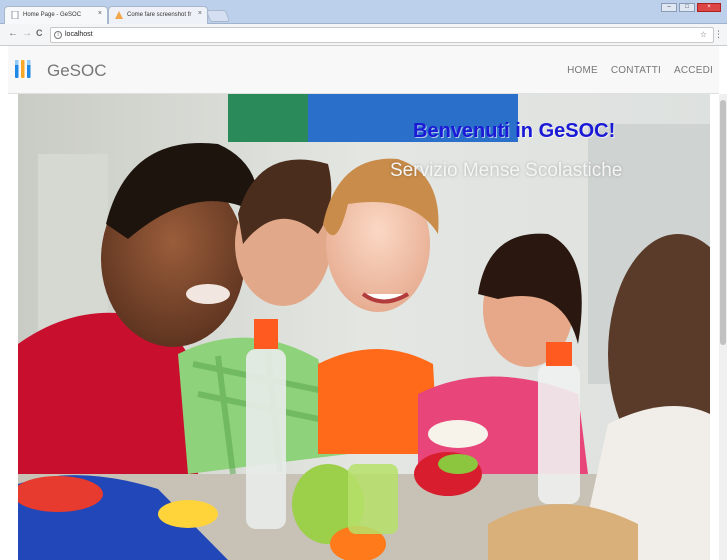 The image size is (727, 560). Describe the element at coordinates (382, 35) in the screenshot. I see `address-bar: i localhost ☆` at that location.